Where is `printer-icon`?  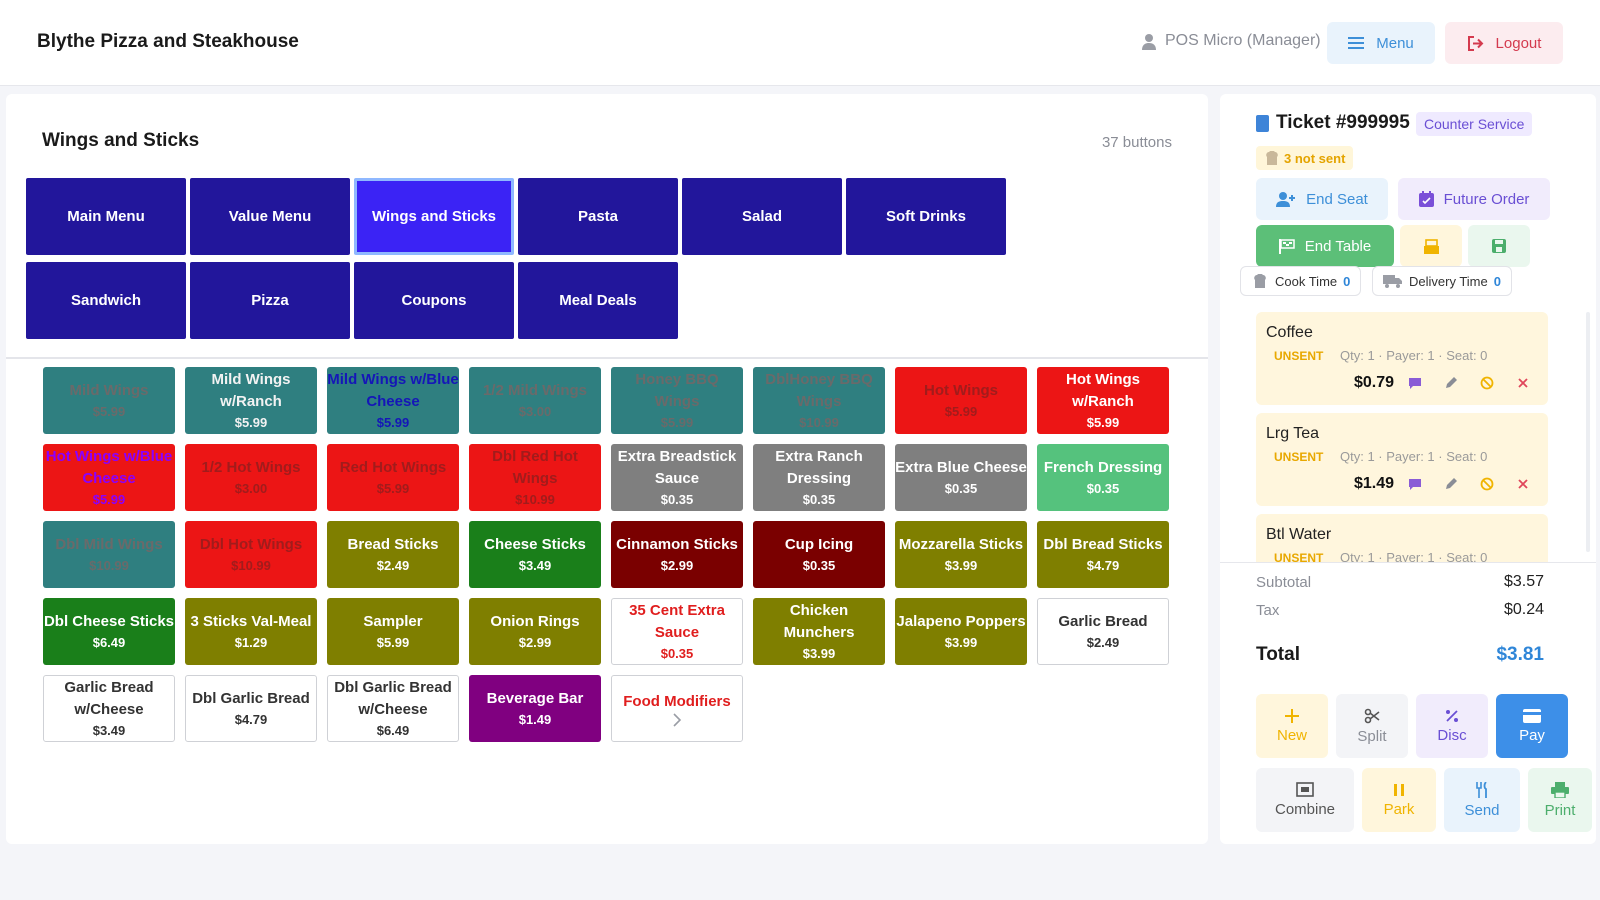 printer-icon is located at coordinates (1560, 789).